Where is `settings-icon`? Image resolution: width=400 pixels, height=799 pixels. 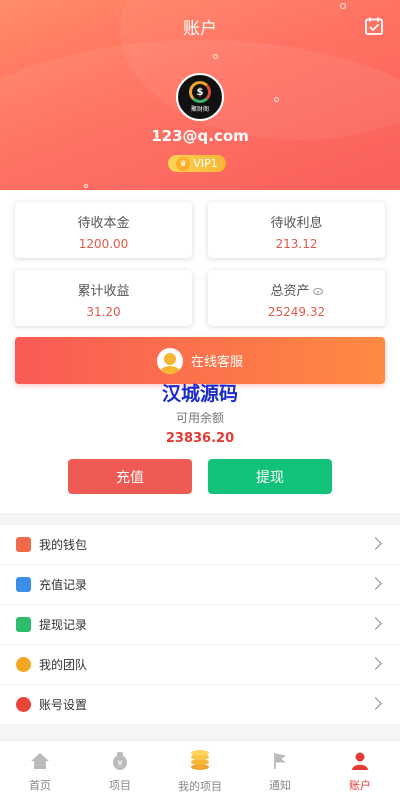 settings-icon is located at coordinates (23, 704).